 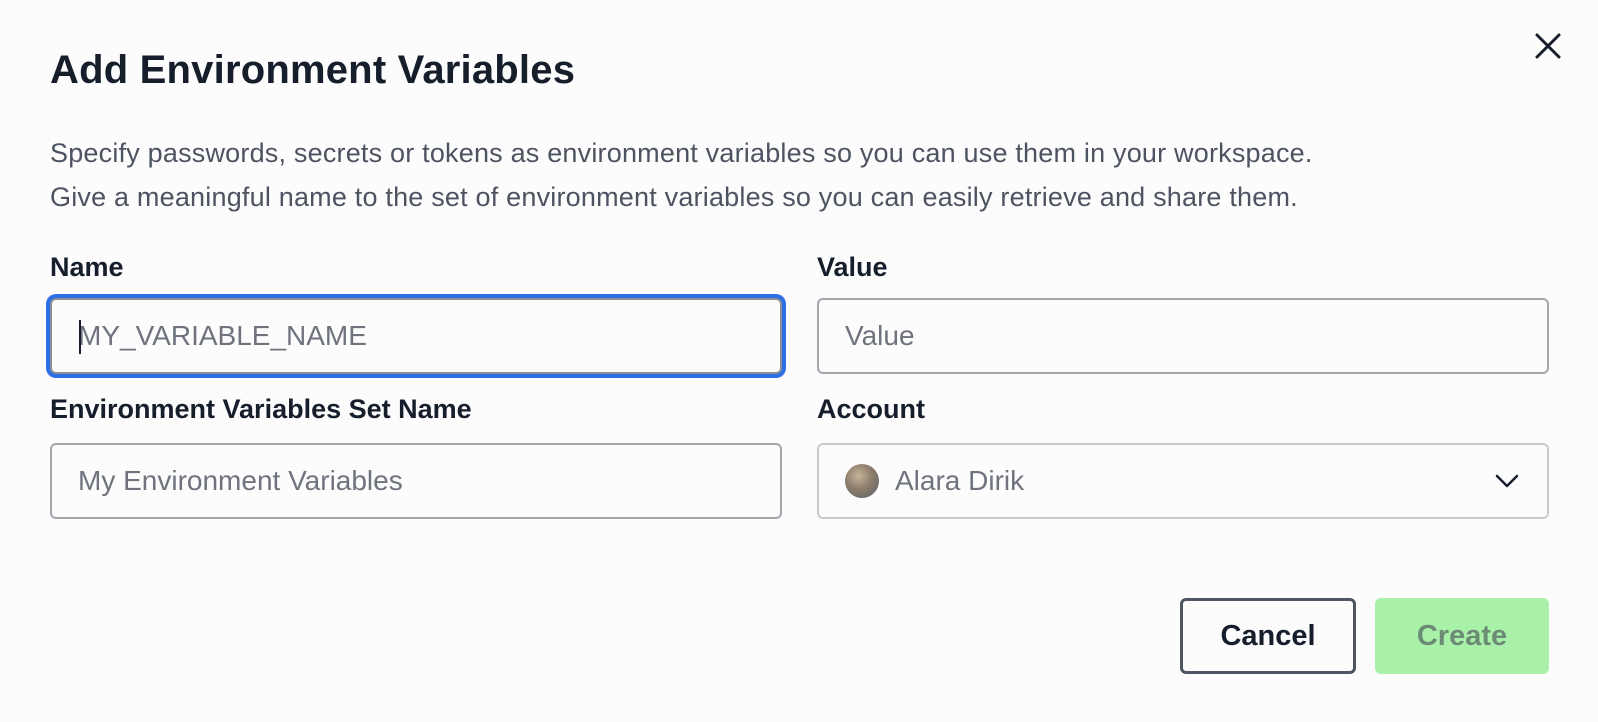 What do you see at coordinates (960, 480) in the screenshot?
I see `account-selected-value: Alara Dirik` at bounding box center [960, 480].